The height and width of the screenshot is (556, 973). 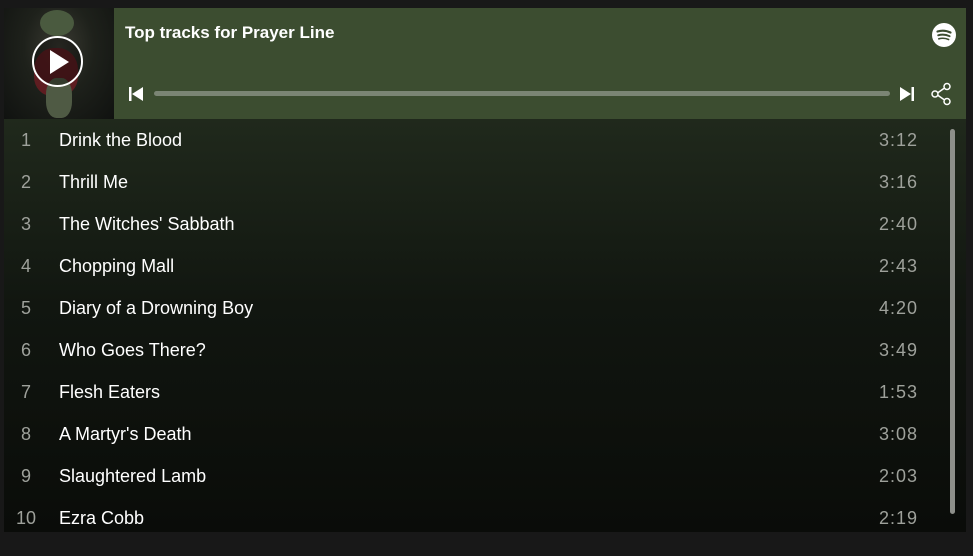 What do you see at coordinates (25, 266) in the screenshot?
I see `track-number: 4` at bounding box center [25, 266].